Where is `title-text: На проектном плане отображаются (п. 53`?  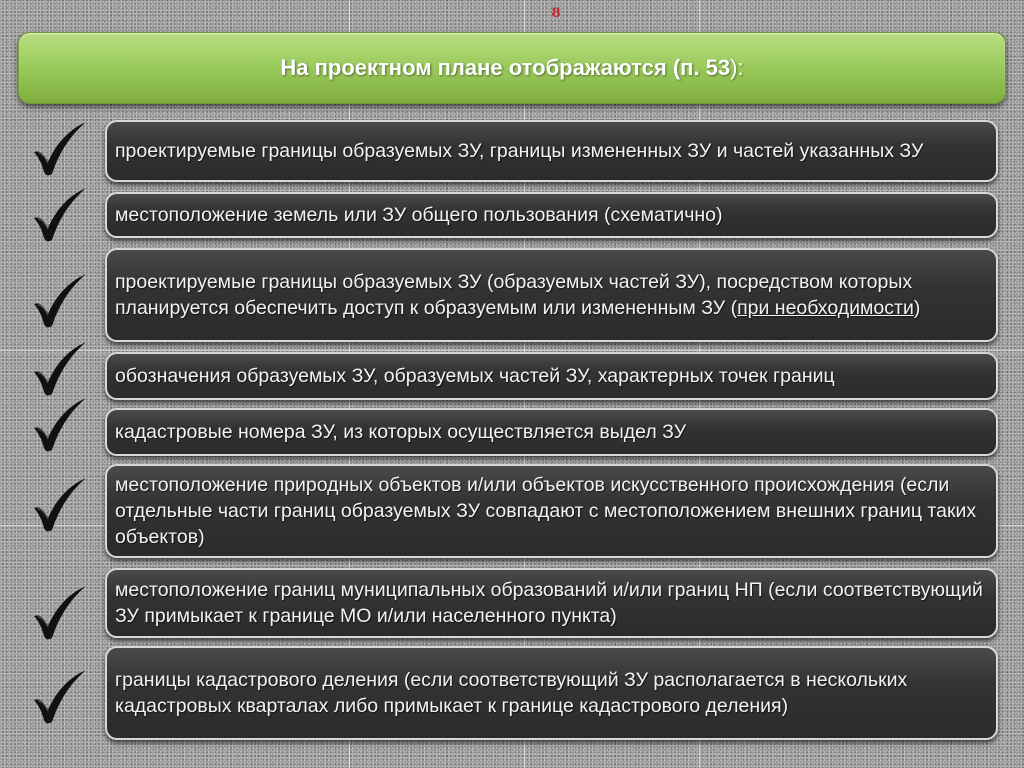
title-text: На проектном плане отображаются (п. 53 is located at coordinates (505, 67).